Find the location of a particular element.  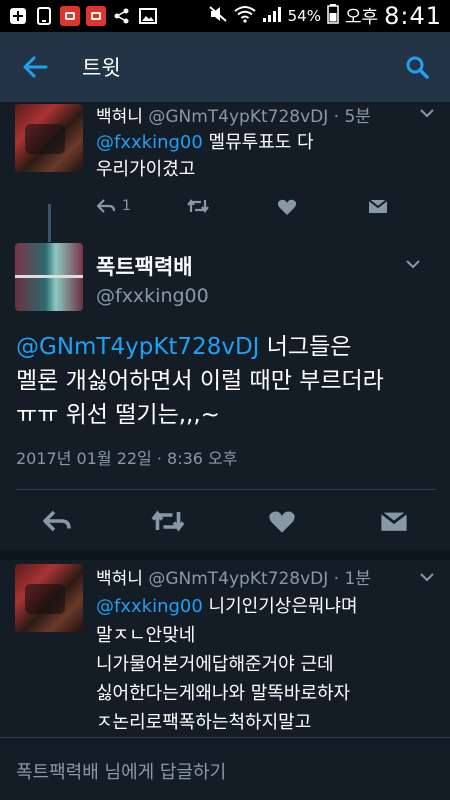

reply-composer: 폭트팩력배 님에게 답글하기 is located at coordinates (225, 768).